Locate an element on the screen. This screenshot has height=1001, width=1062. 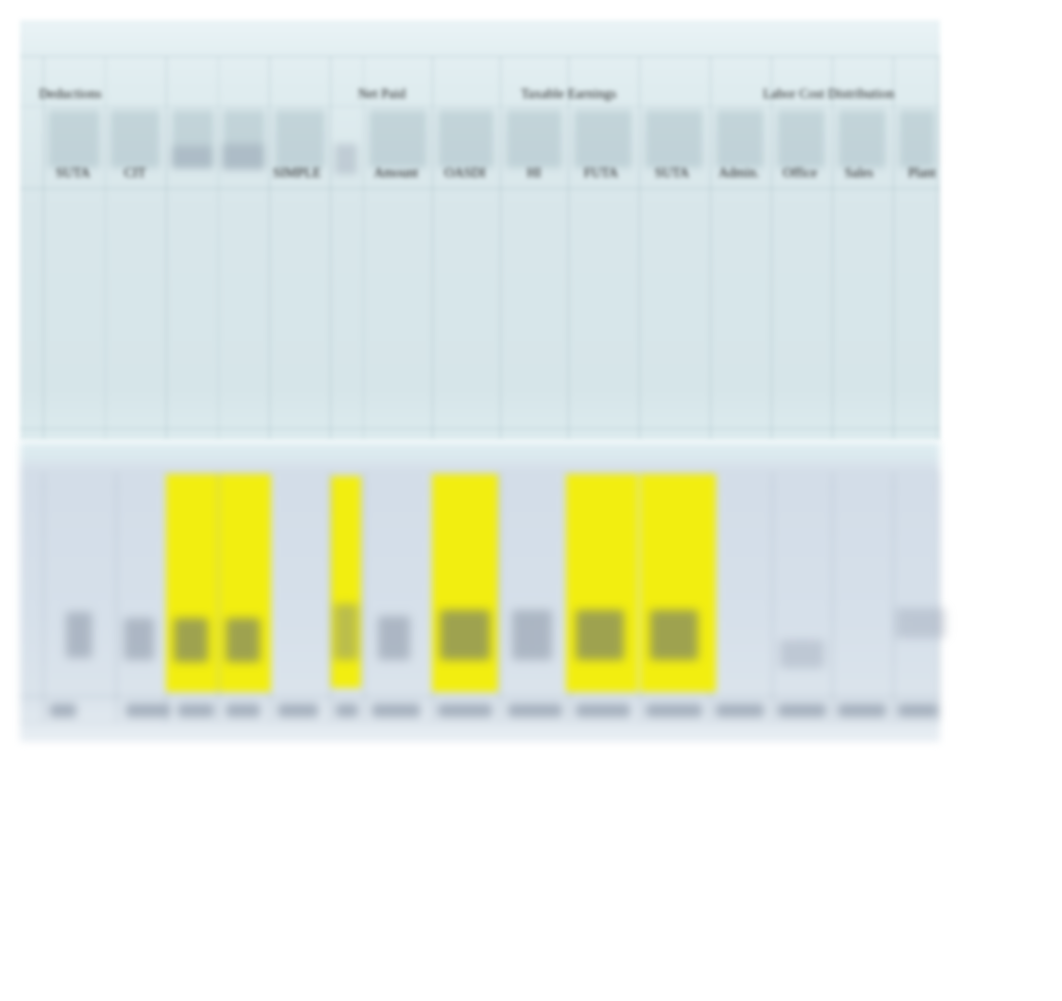
column-header-simple: SIMPLE is located at coordinates (296, 172).